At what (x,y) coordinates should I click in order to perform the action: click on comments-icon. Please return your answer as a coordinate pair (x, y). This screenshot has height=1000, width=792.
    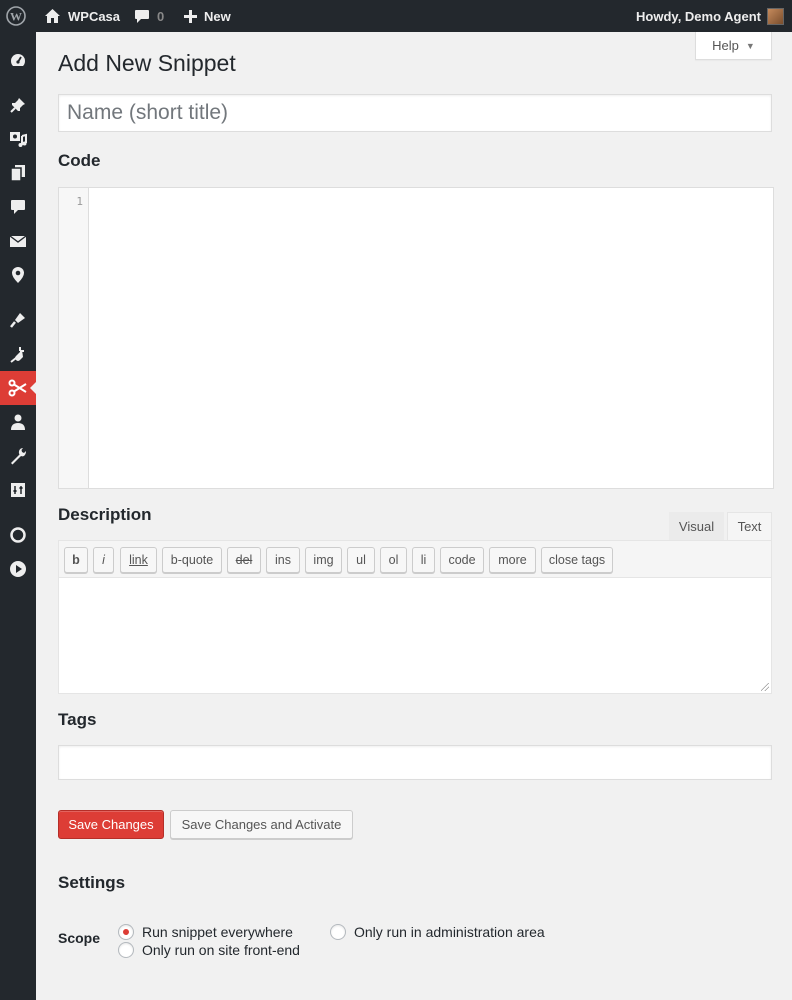
    Looking at the image, I should click on (18, 207).